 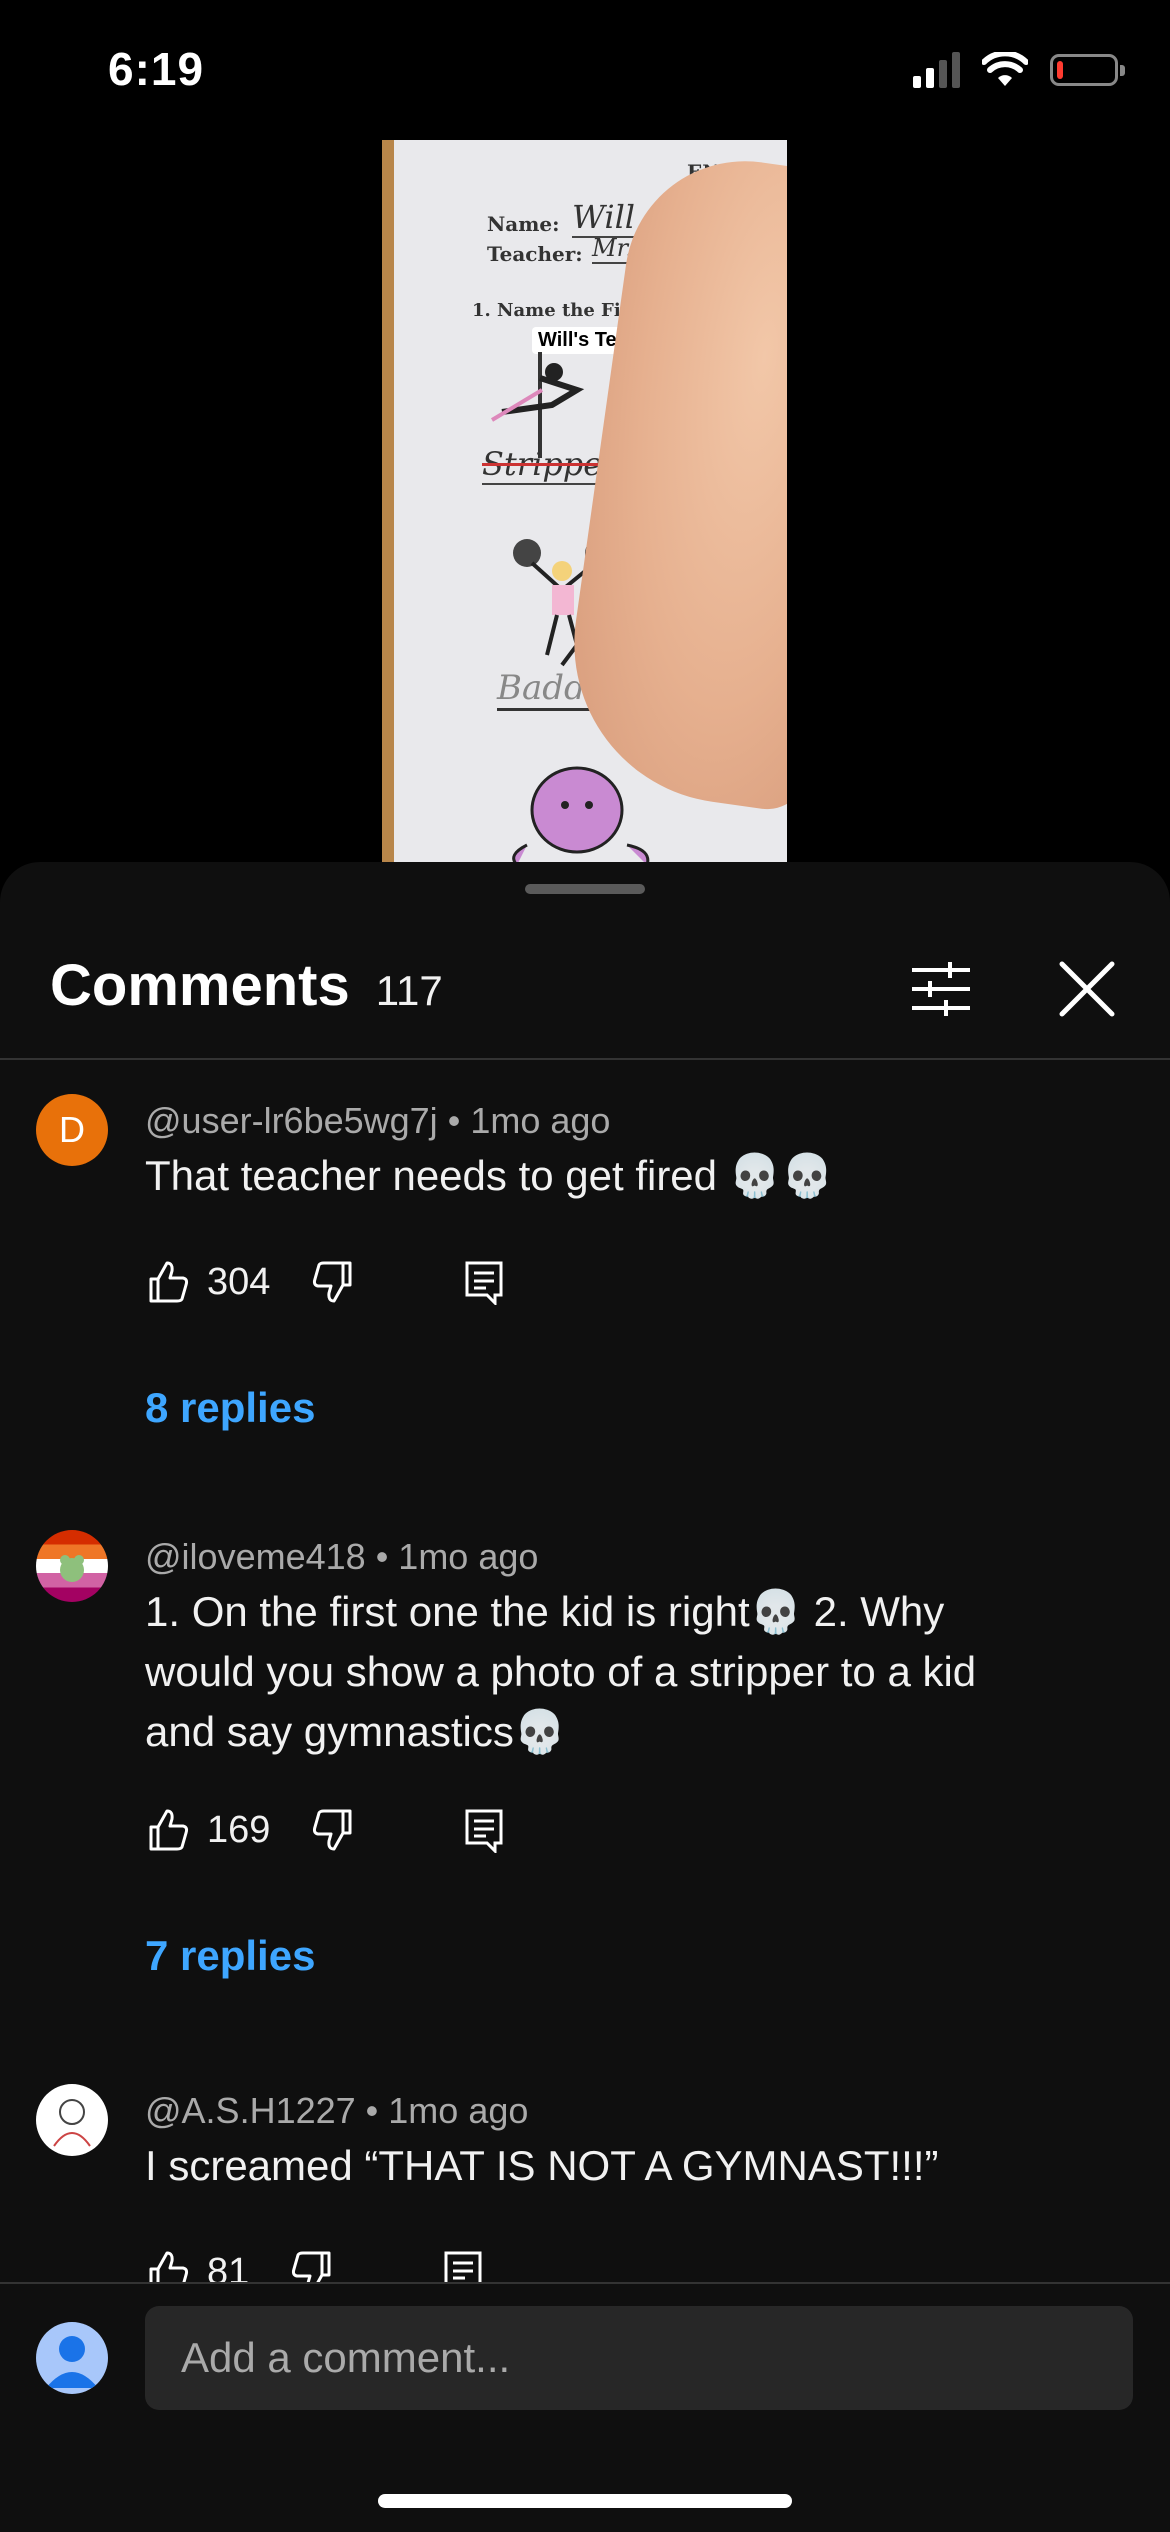 What do you see at coordinates (200, 985) in the screenshot?
I see `comments-title: Comments` at bounding box center [200, 985].